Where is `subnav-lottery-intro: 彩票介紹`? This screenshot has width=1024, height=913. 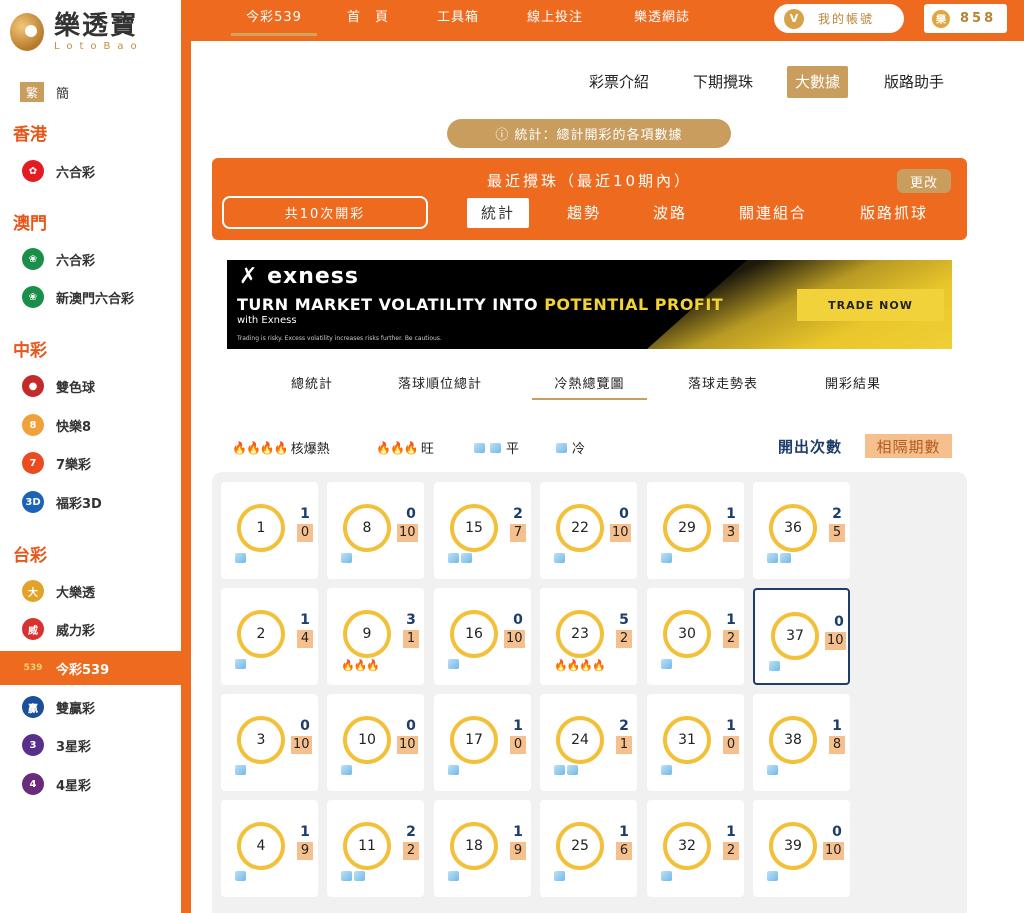 subnav-lottery-intro: 彩票介紹 is located at coordinates (619, 82).